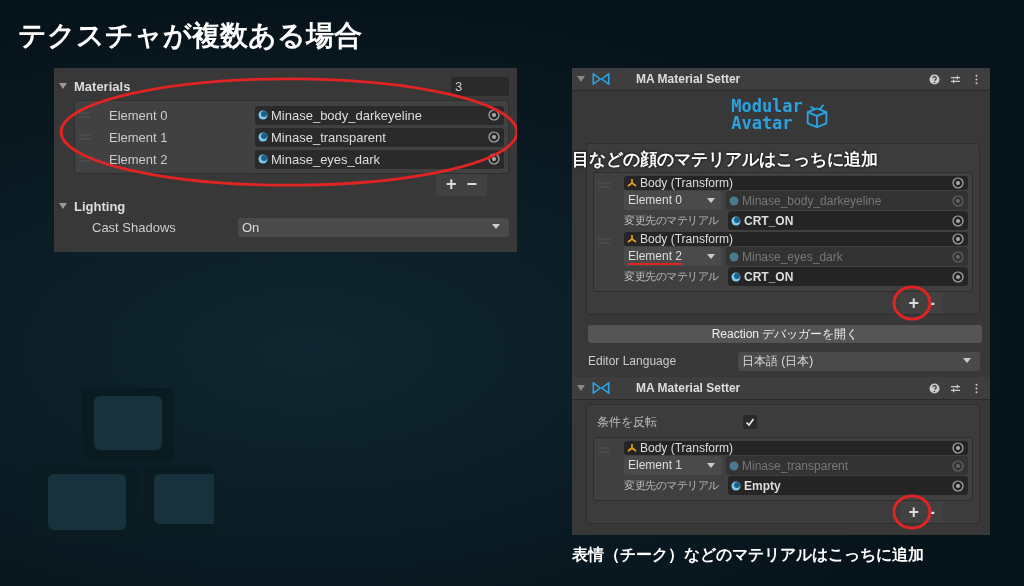 The width and height of the screenshot is (1024, 586). What do you see at coordinates (373, 227) in the screenshot?
I see `dropdown: On` at bounding box center [373, 227].